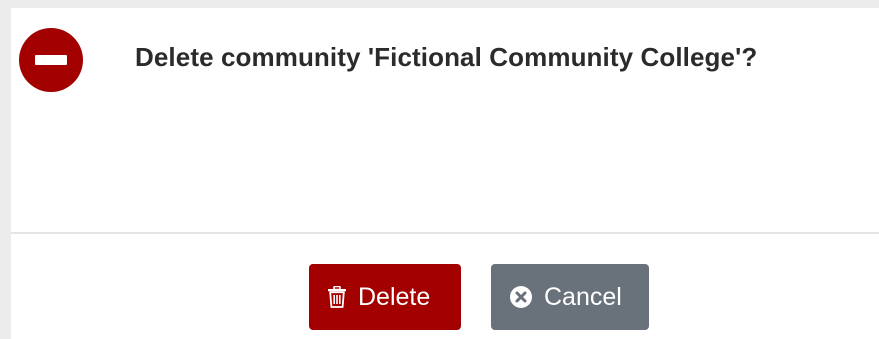 The image size is (879, 339). I want to click on trash-icon, so click(337, 297).